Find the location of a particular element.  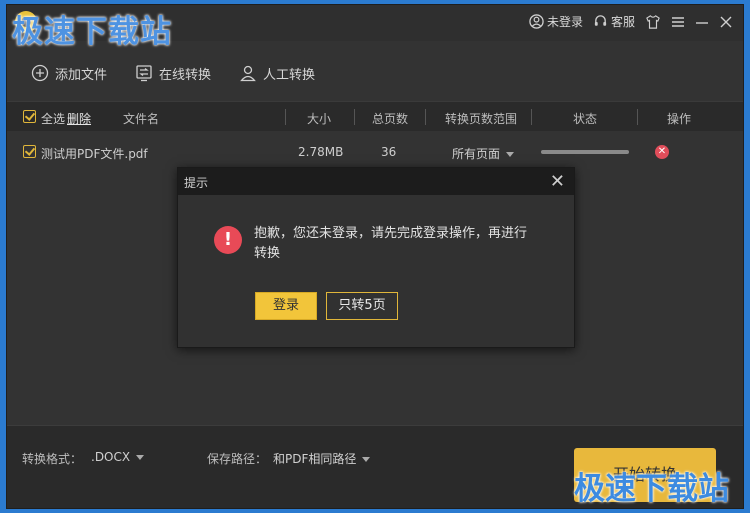

user-icon is located at coordinates (536, 21).